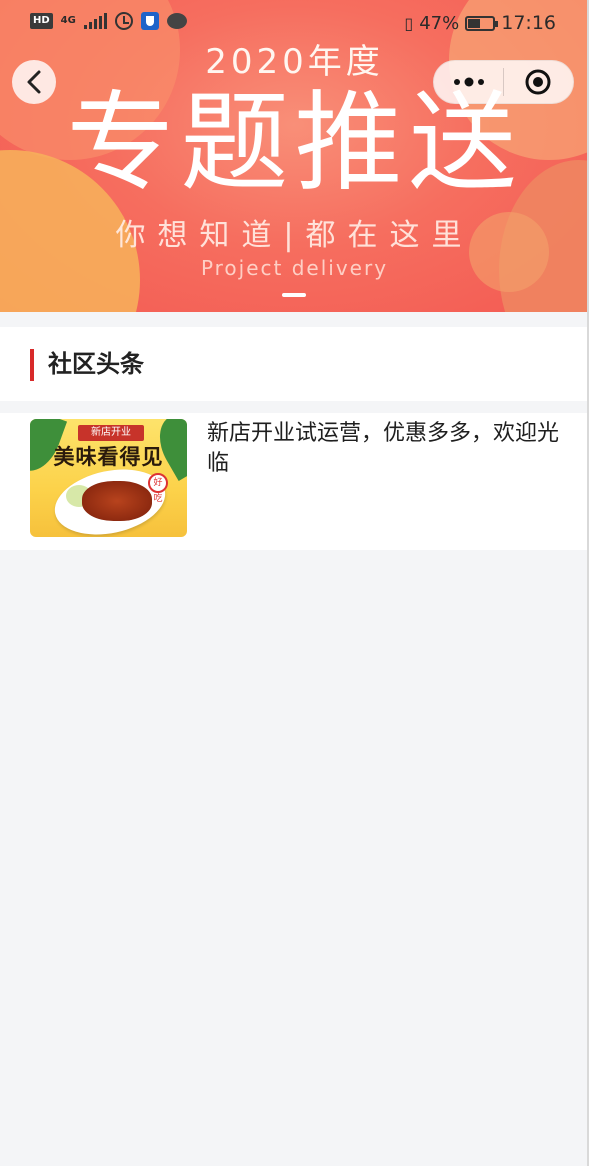 Image resolution: width=589 pixels, height=1166 pixels. What do you see at coordinates (149, 21) in the screenshot?
I see `security-shield-icon` at bounding box center [149, 21].